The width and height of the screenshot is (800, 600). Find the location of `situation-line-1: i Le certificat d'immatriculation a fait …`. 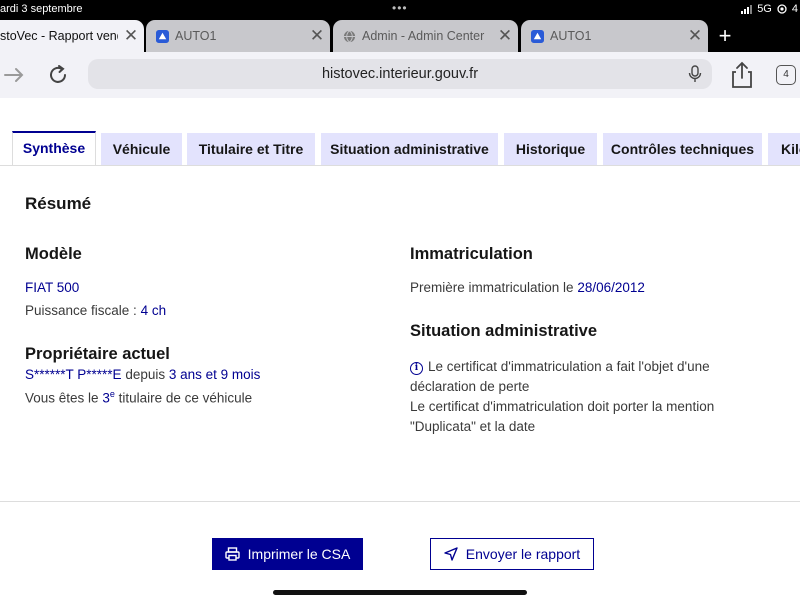

situation-line-1: i Le certificat d'immatriculation a fait … is located at coordinates (600, 367).